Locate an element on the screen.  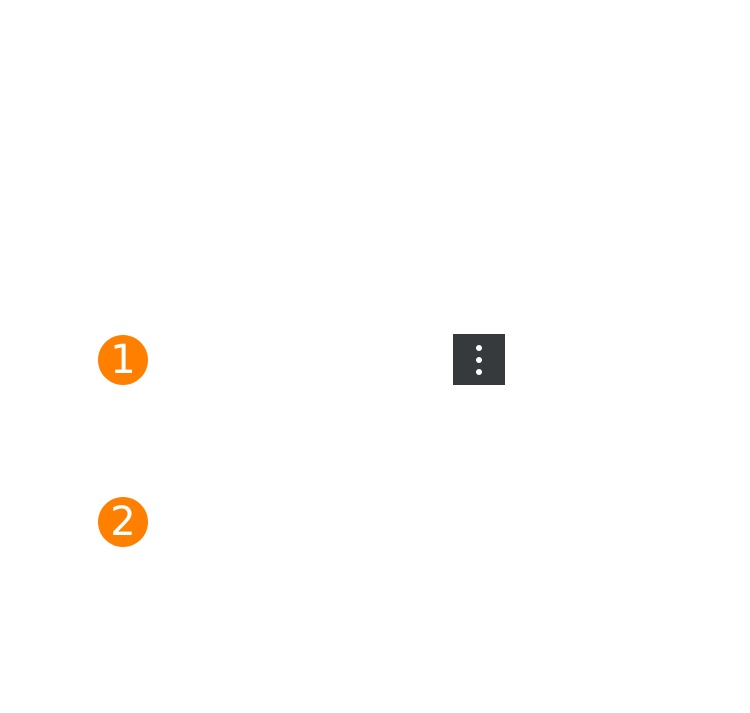
more-options-button is located at coordinates (479, 359).